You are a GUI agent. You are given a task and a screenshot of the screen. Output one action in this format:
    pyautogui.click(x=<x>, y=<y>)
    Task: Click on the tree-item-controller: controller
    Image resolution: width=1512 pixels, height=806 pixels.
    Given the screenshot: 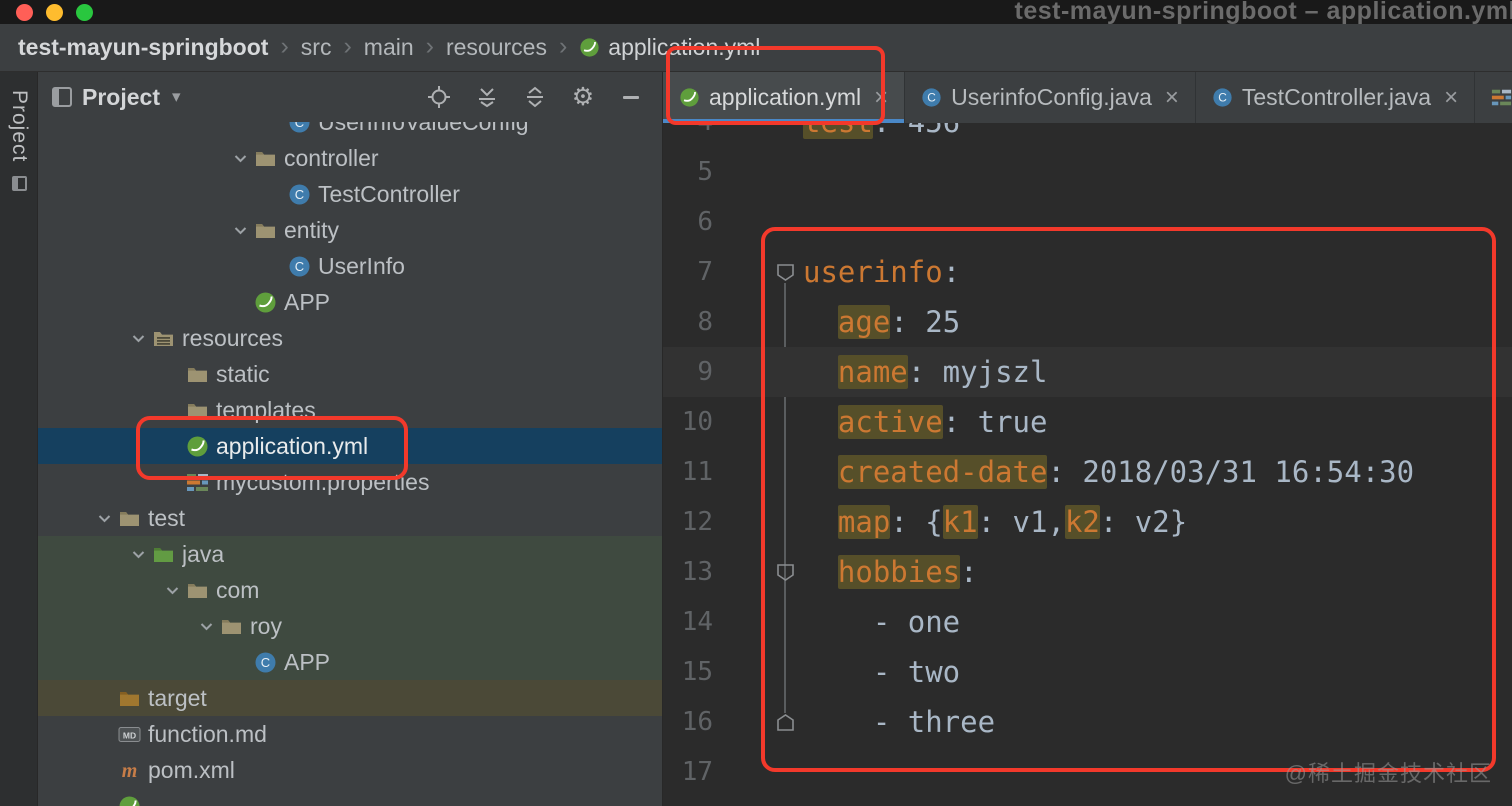 What is the action you would take?
    pyautogui.click(x=350, y=158)
    